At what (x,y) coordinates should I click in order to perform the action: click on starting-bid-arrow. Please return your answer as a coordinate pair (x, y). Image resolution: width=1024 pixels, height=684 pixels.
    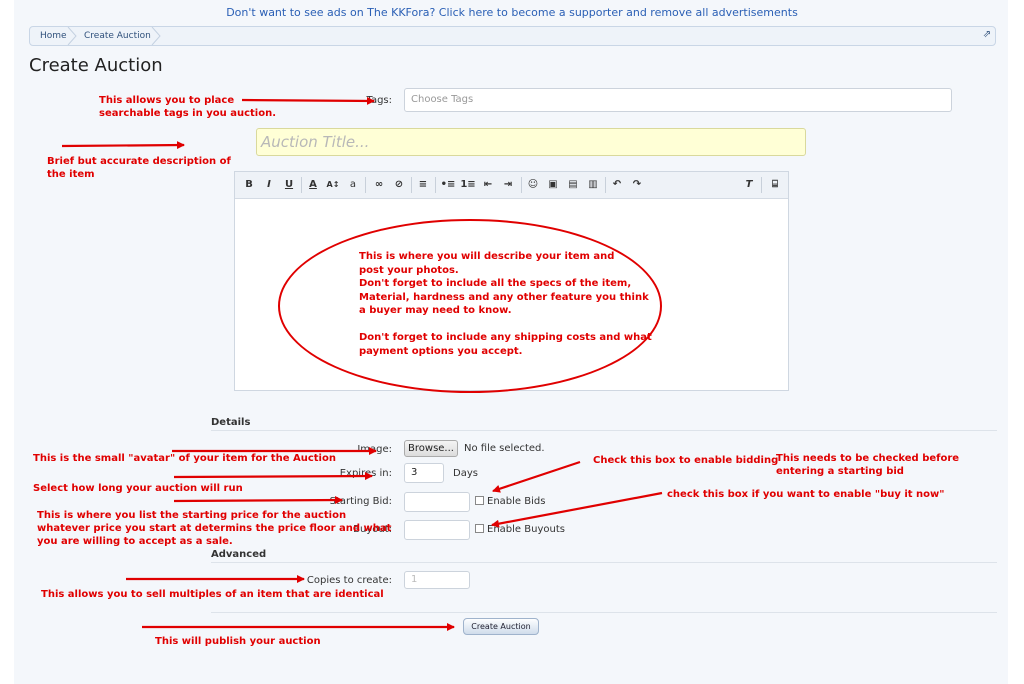
    Looking at the image, I should click on (258, 500).